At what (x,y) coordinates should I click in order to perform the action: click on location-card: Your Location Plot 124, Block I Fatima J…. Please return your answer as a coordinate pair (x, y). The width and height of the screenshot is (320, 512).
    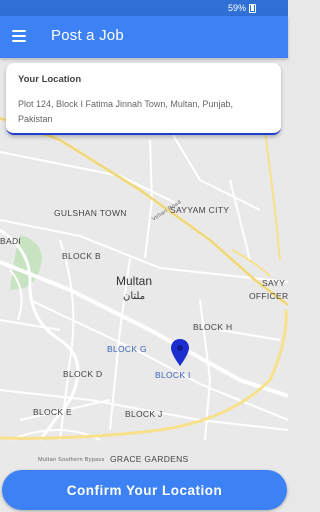
    Looking at the image, I should click on (143, 99).